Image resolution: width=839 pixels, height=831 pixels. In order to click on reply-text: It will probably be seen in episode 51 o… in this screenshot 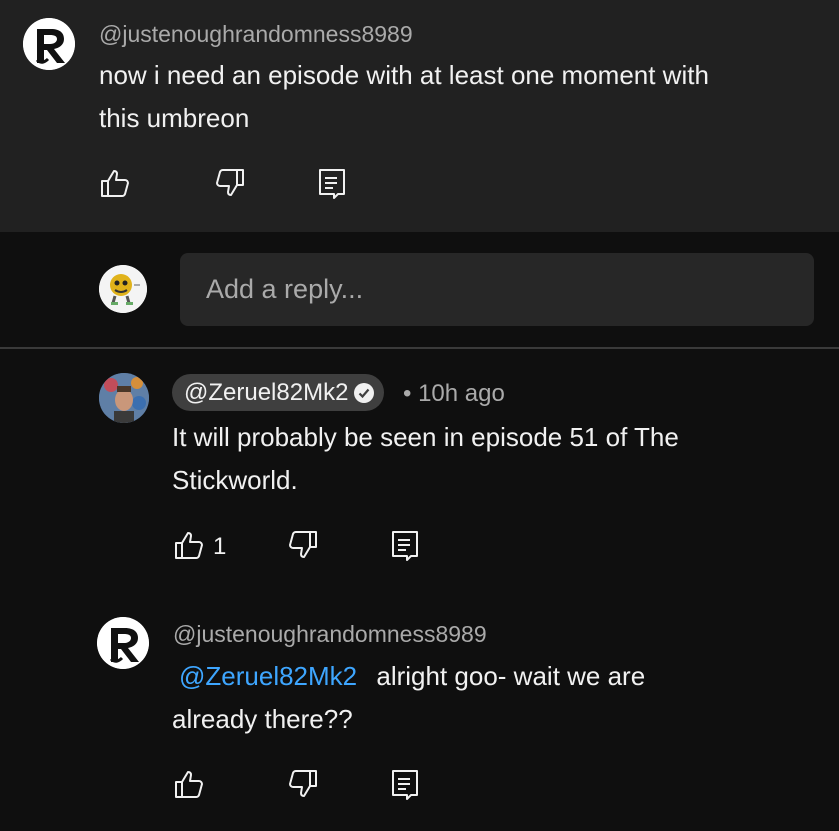, I will do `click(497, 459)`.